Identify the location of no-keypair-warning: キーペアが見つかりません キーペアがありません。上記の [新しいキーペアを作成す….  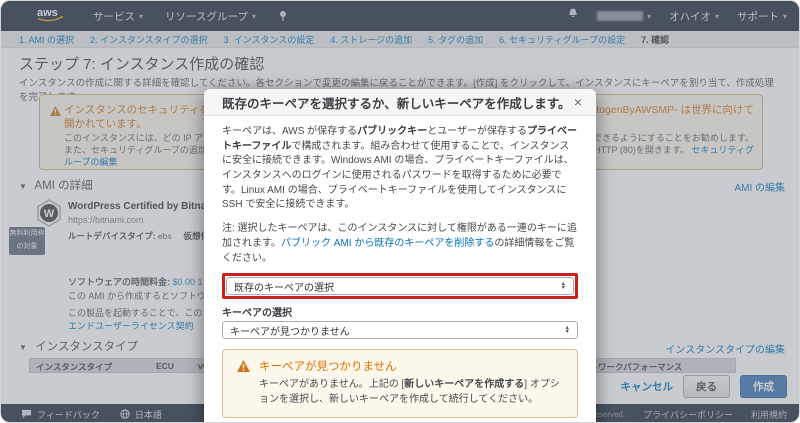
(400, 384).